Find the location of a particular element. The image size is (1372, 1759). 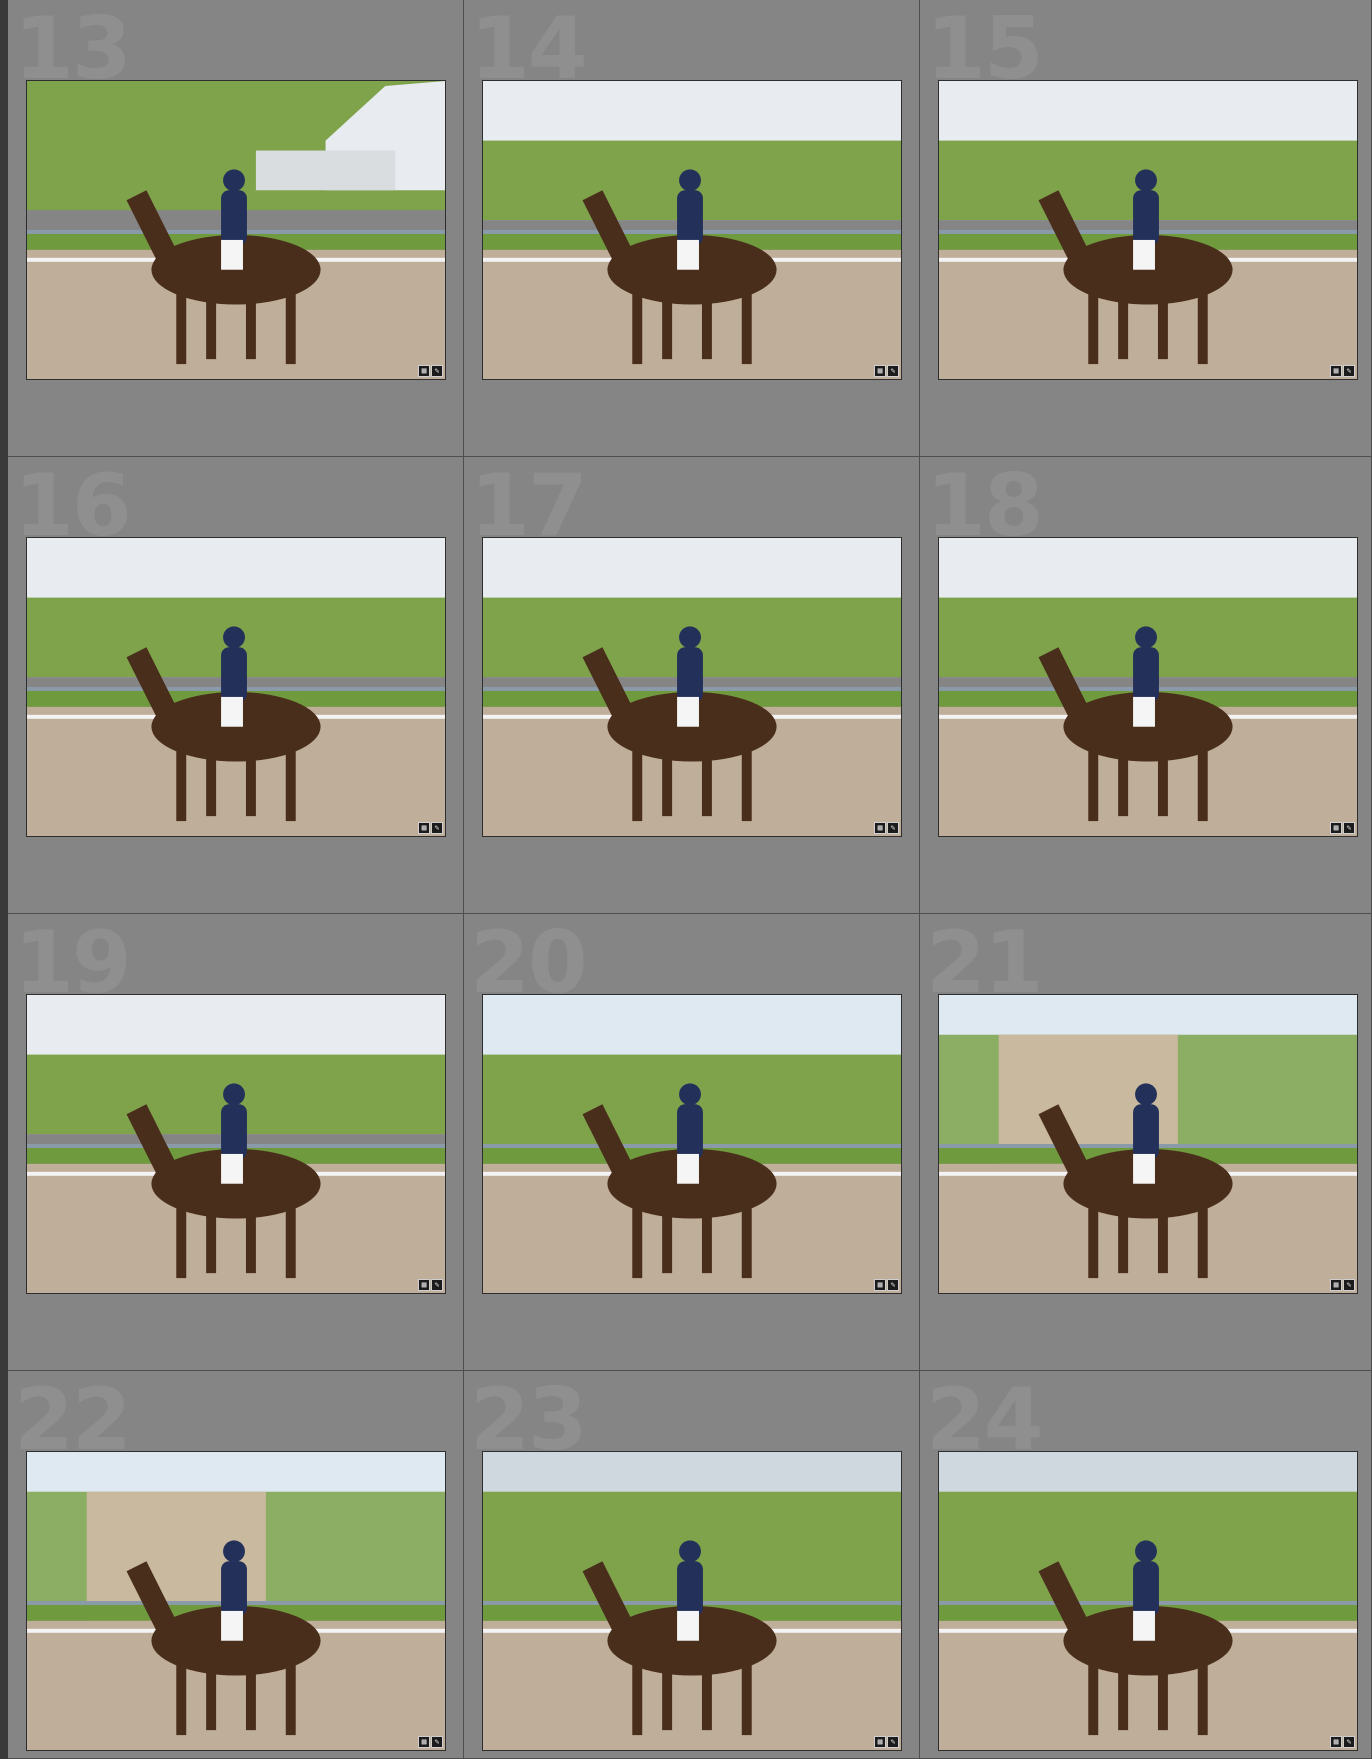

grid-cell: 13 ▦ ✎ is located at coordinates (236, 228).